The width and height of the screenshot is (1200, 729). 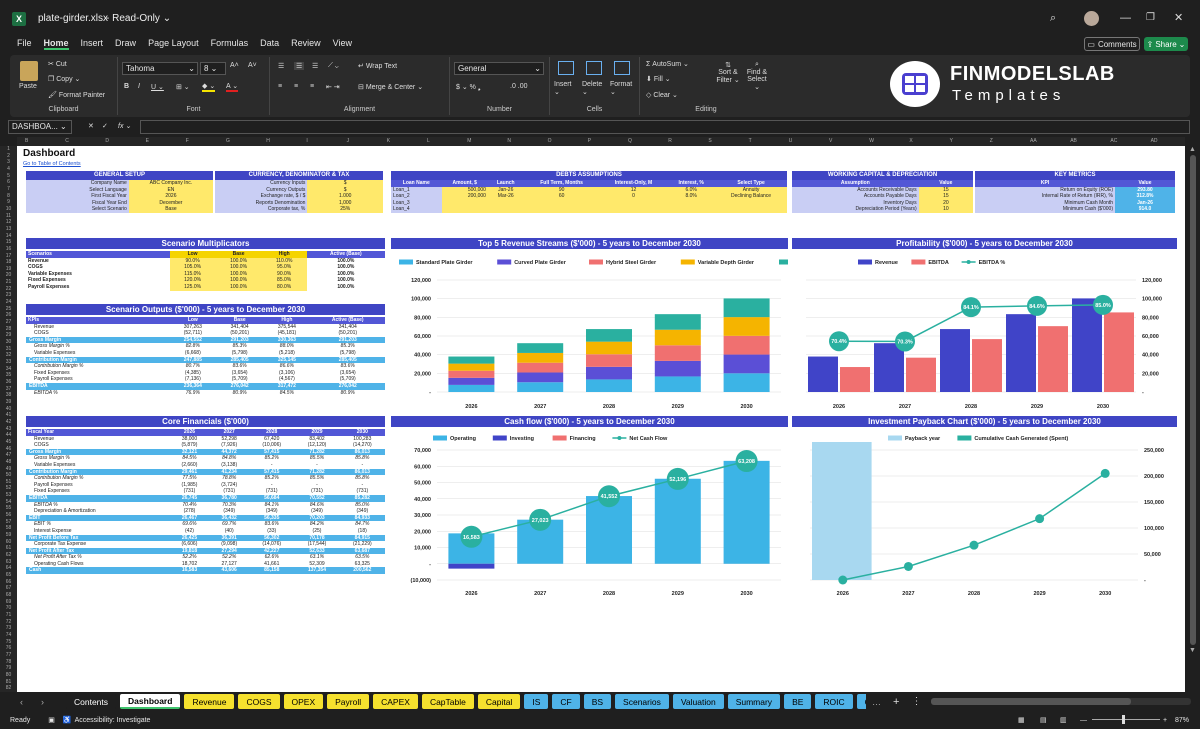 What do you see at coordinates (566, 68) in the screenshot?
I see `insert-cells-icon` at bounding box center [566, 68].